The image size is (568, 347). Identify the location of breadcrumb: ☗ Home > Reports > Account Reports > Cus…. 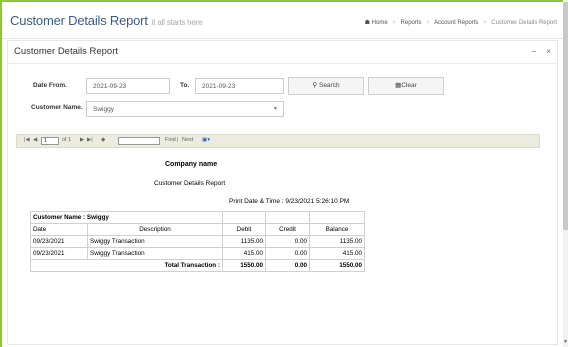
(461, 22).